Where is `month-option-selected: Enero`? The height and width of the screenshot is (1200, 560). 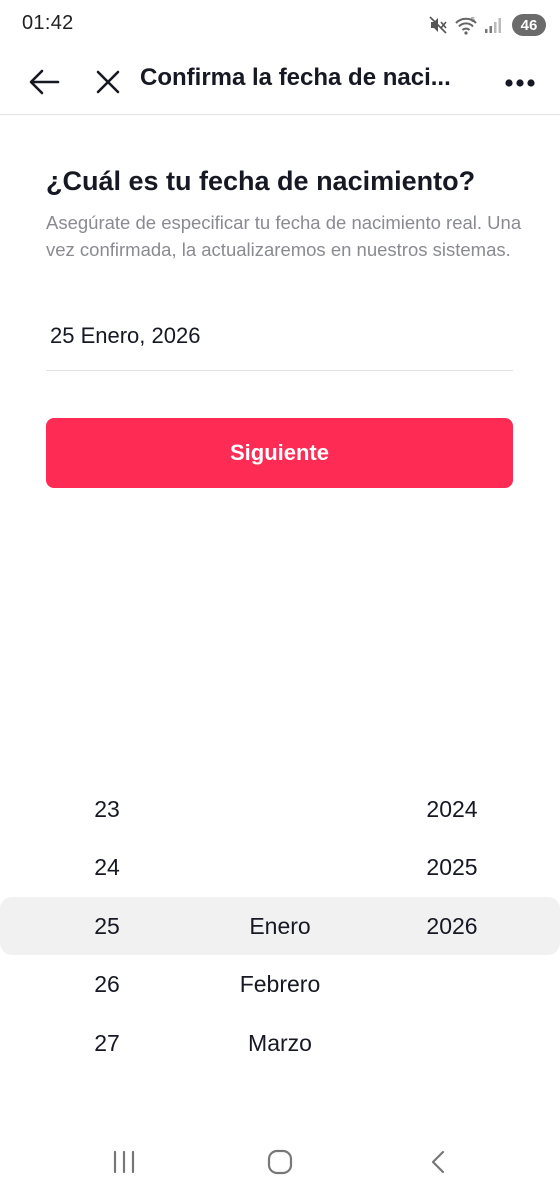
month-option-selected: Enero is located at coordinates (280, 926).